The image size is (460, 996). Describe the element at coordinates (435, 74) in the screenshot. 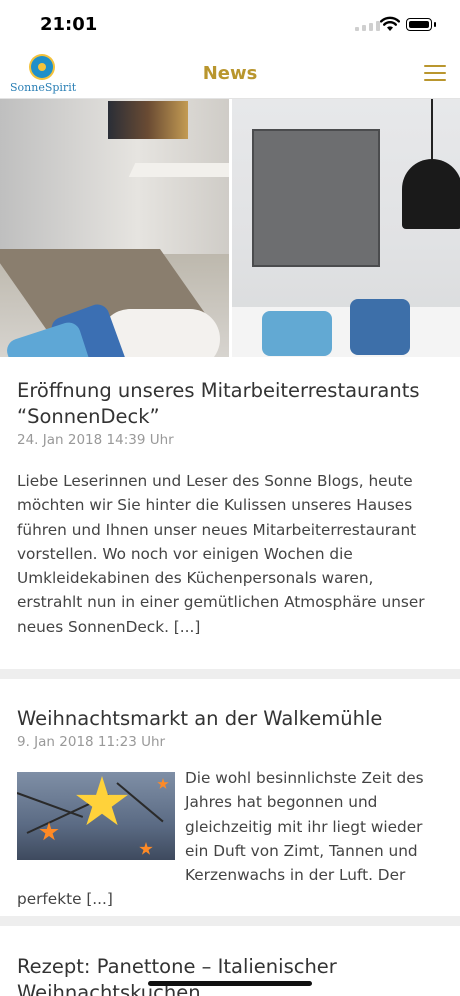

I see `hamburger-menu-icon` at that location.